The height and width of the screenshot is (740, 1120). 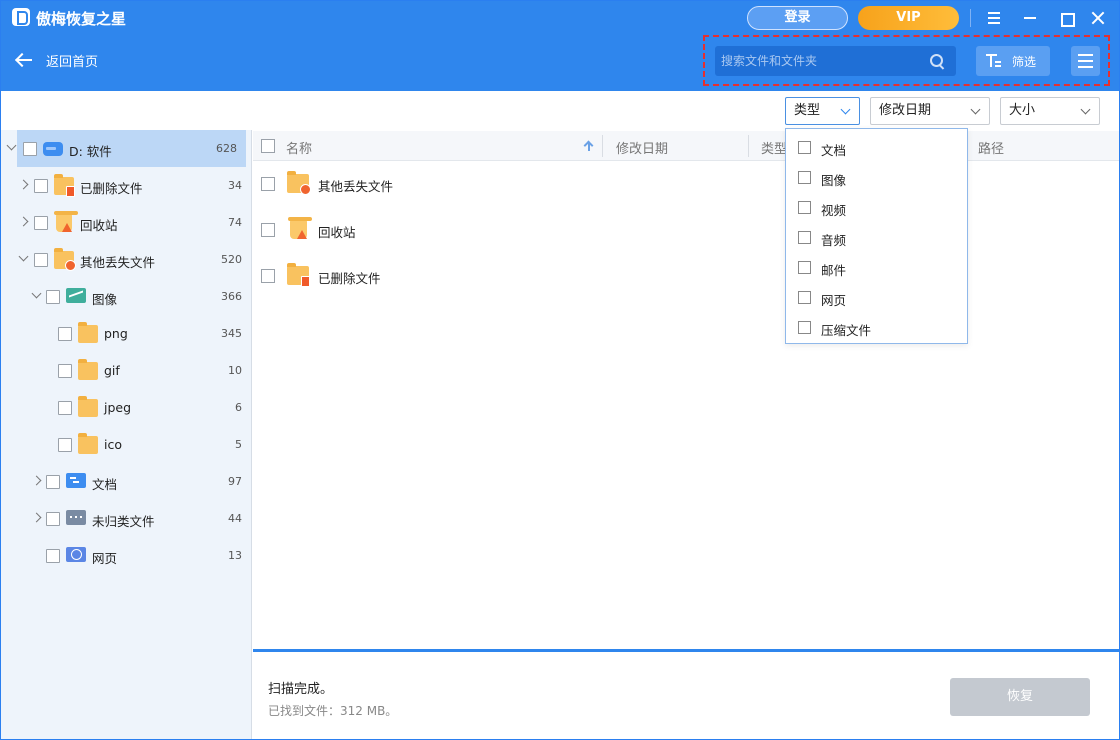 I want to click on type-option-video: 视频, so click(x=876, y=207).